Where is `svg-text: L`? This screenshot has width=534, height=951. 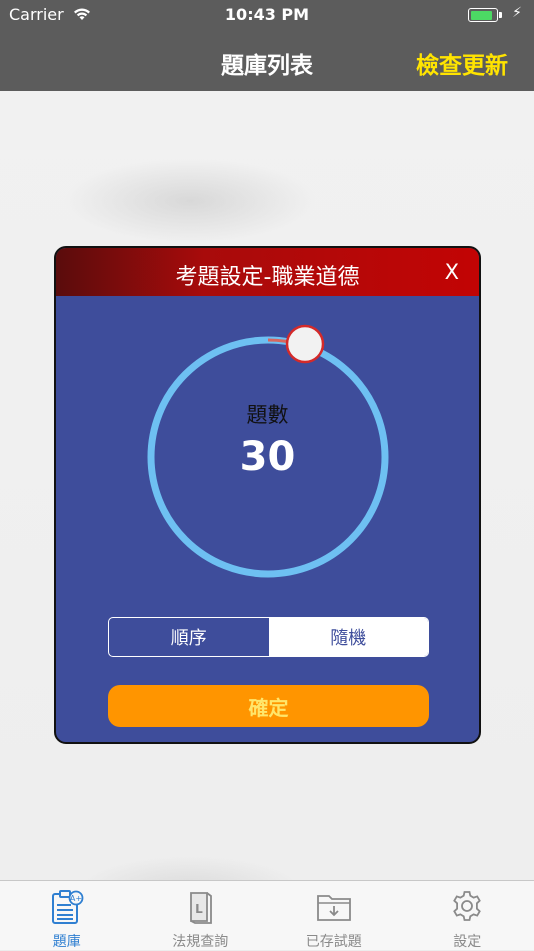 svg-text: L is located at coordinates (199, 909).